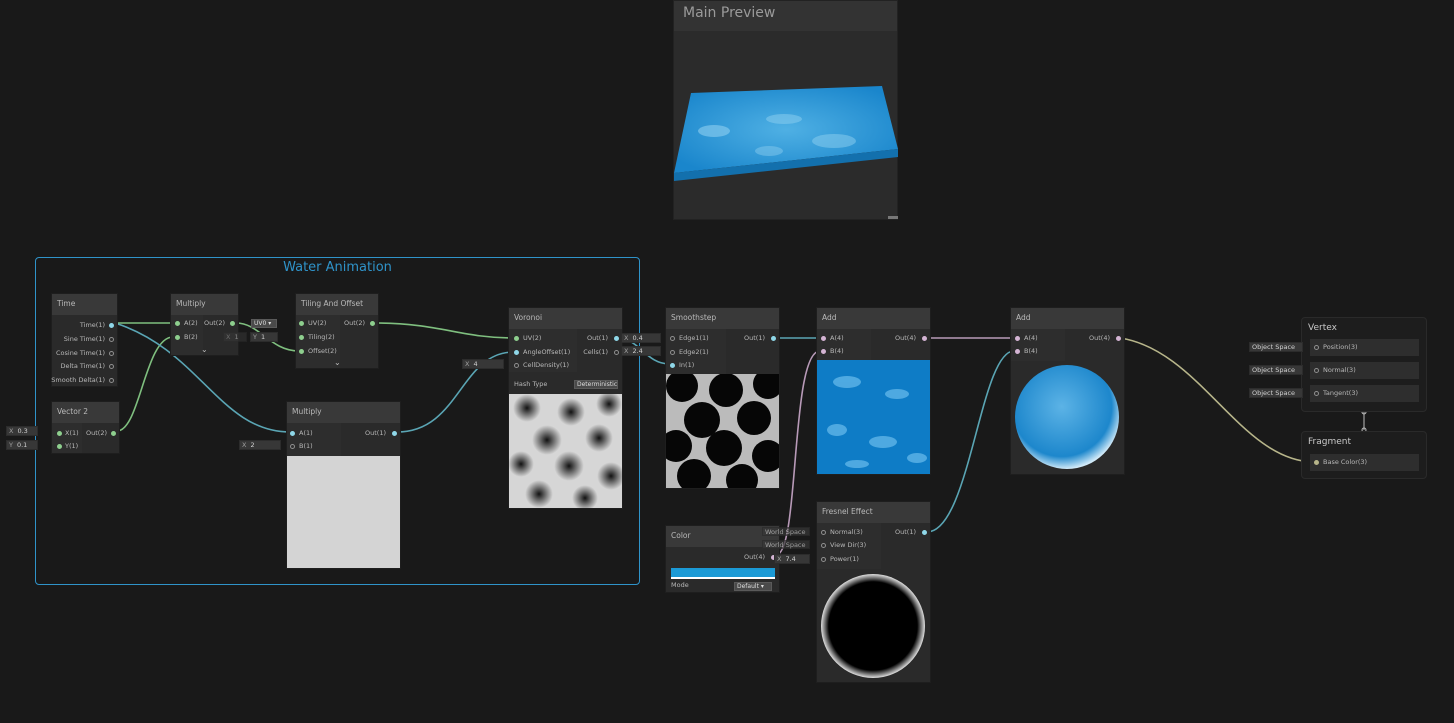 The height and width of the screenshot is (723, 1454). I want to click on node-title: Add, so click(1067, 318).